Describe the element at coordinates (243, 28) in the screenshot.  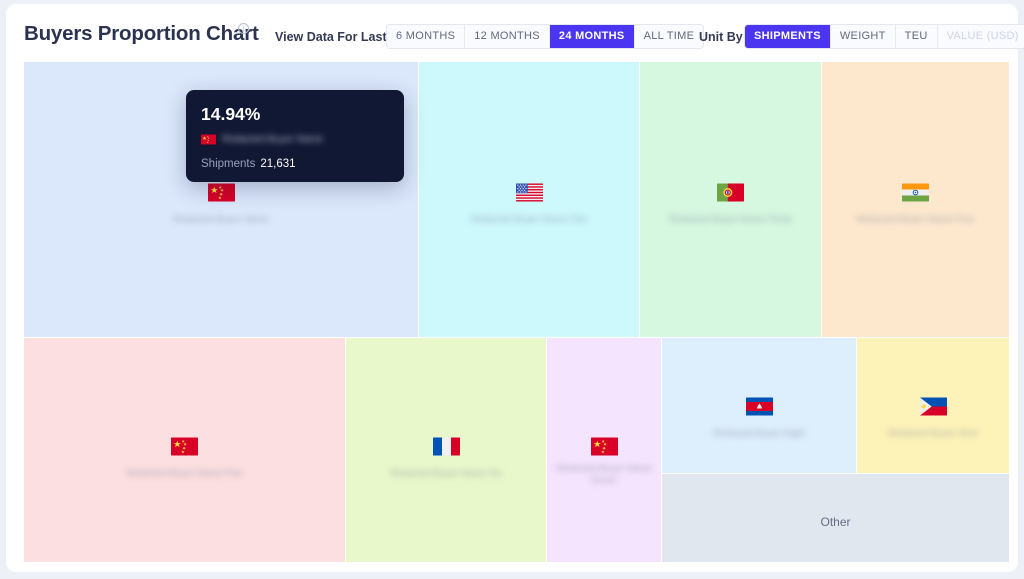
I see `info-circle-icon: i` at that location.